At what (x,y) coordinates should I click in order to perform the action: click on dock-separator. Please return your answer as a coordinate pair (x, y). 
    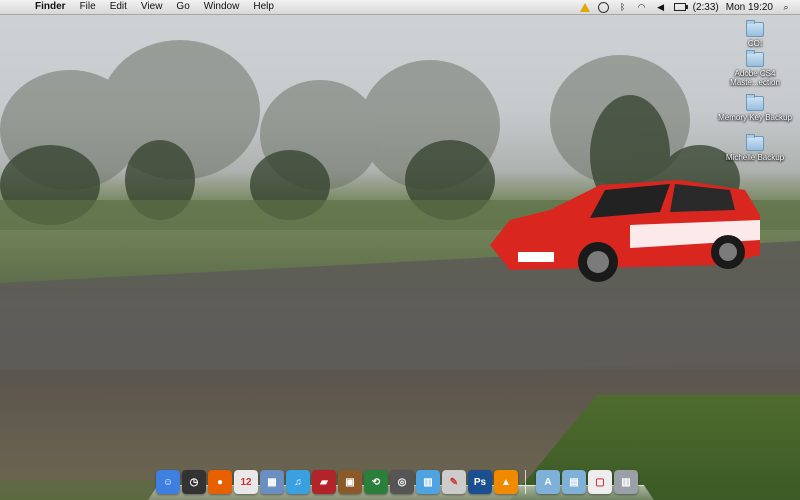
    Looking at the image, I should click on (527, 482).